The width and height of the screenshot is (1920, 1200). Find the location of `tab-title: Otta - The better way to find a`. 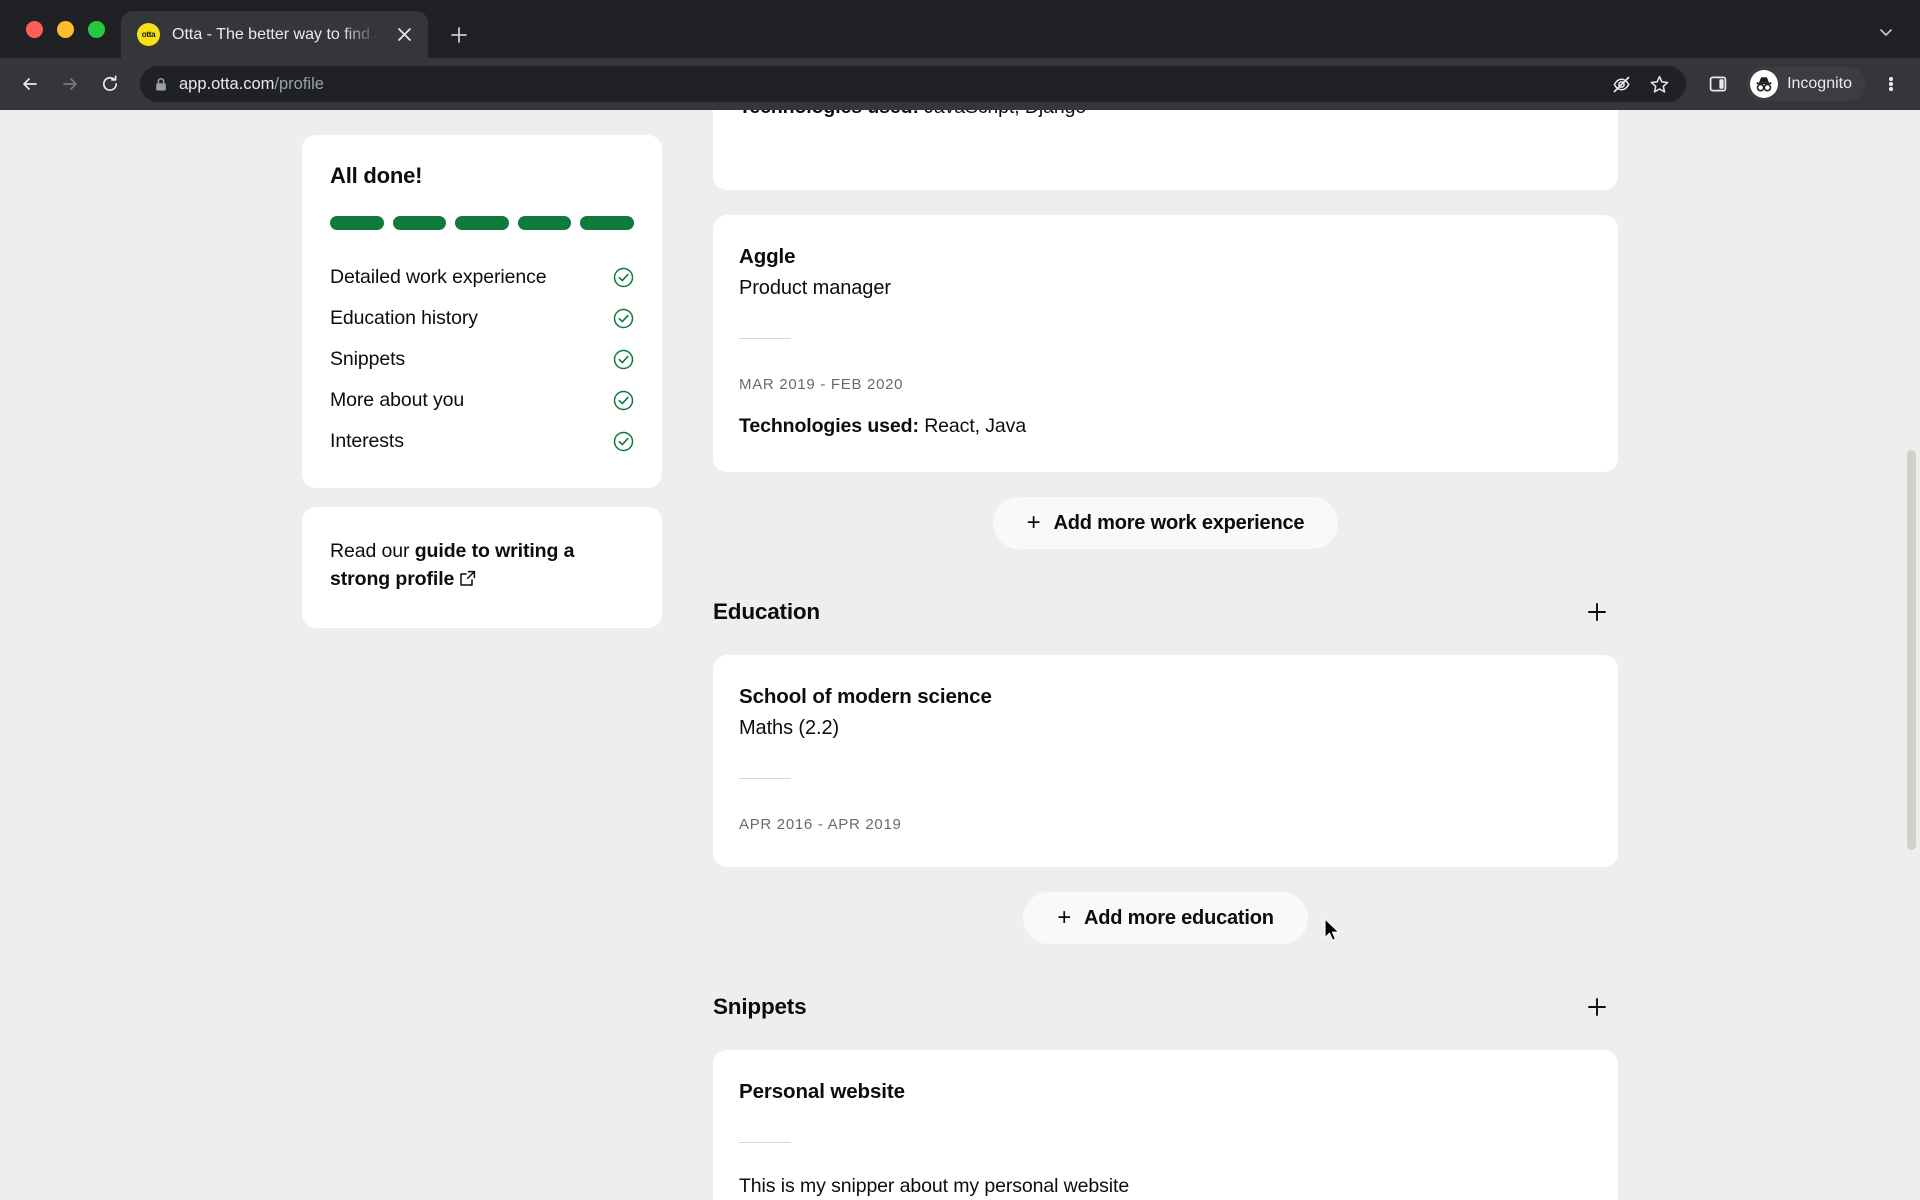

tab-title: Otta - The better way to find a is located at coordinates (276, 34).